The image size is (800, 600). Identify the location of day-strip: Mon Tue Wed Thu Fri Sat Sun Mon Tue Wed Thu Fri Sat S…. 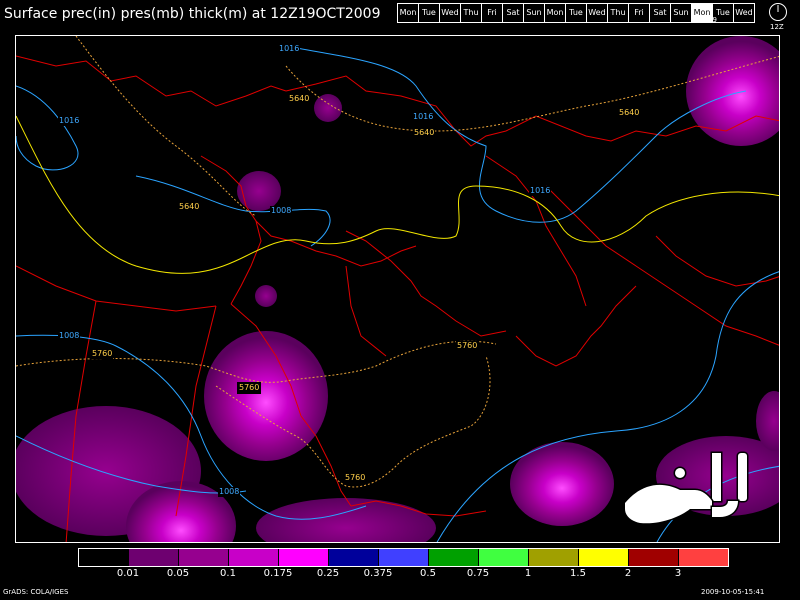
(576, 13).